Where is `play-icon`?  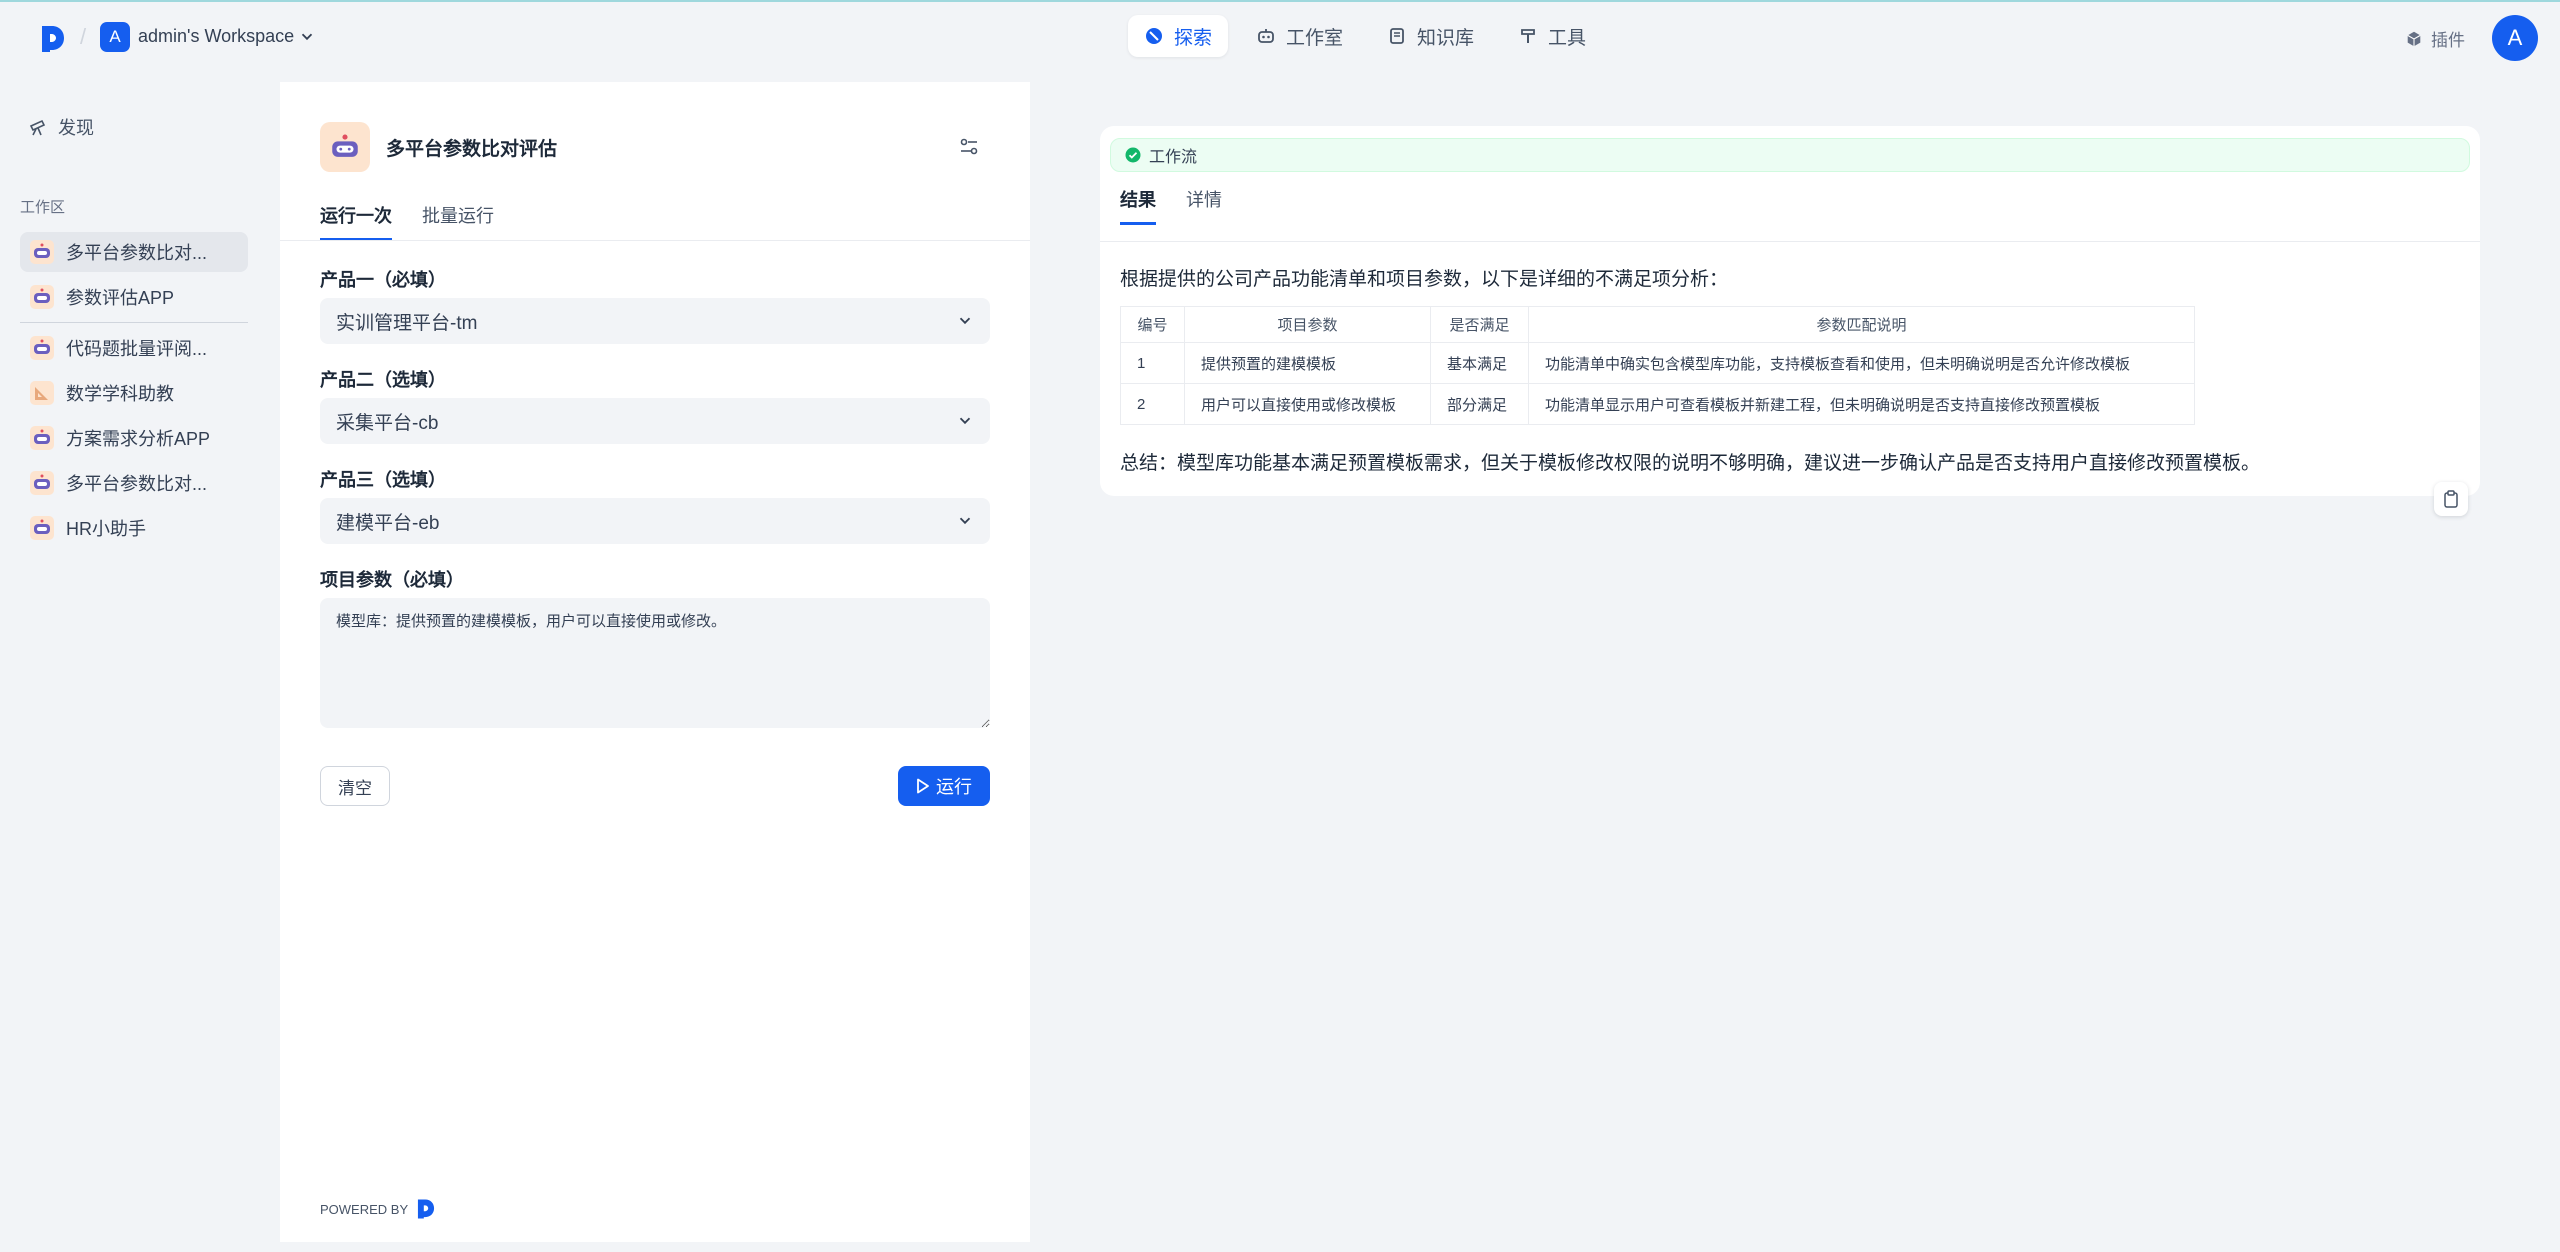 play-icon is located at coordinates (923, 786).